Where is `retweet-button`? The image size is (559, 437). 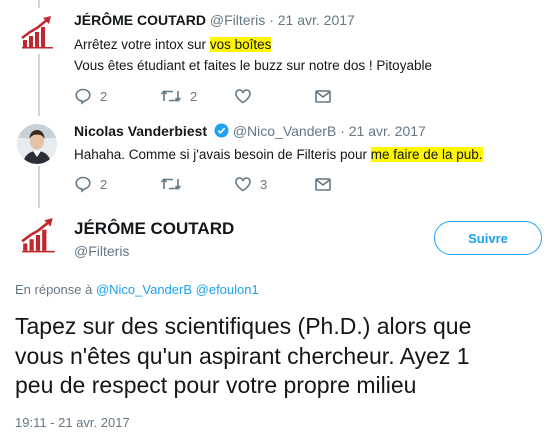
retweet-button is located at coordinates (175, 184).